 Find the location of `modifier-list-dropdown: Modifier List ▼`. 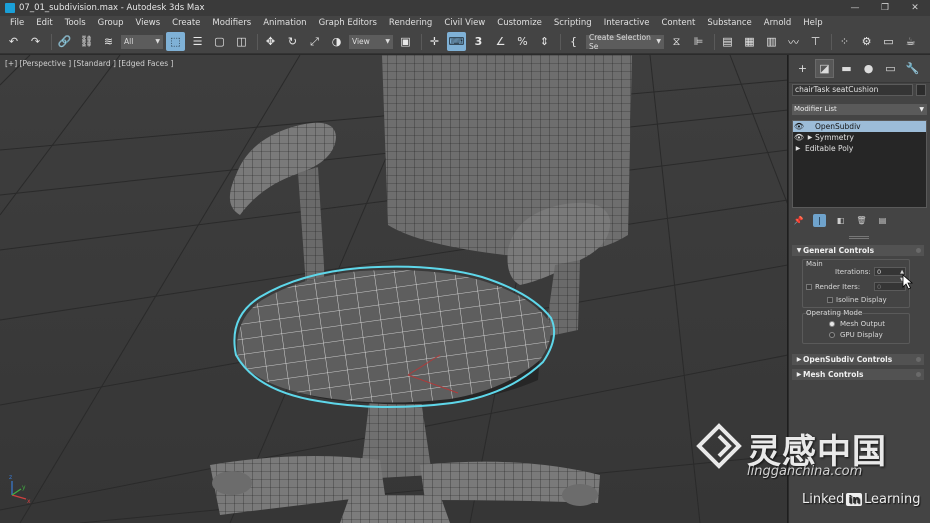

modifier-list-dropdown: Modifier List ▼ is located at coordinates (859, 109).